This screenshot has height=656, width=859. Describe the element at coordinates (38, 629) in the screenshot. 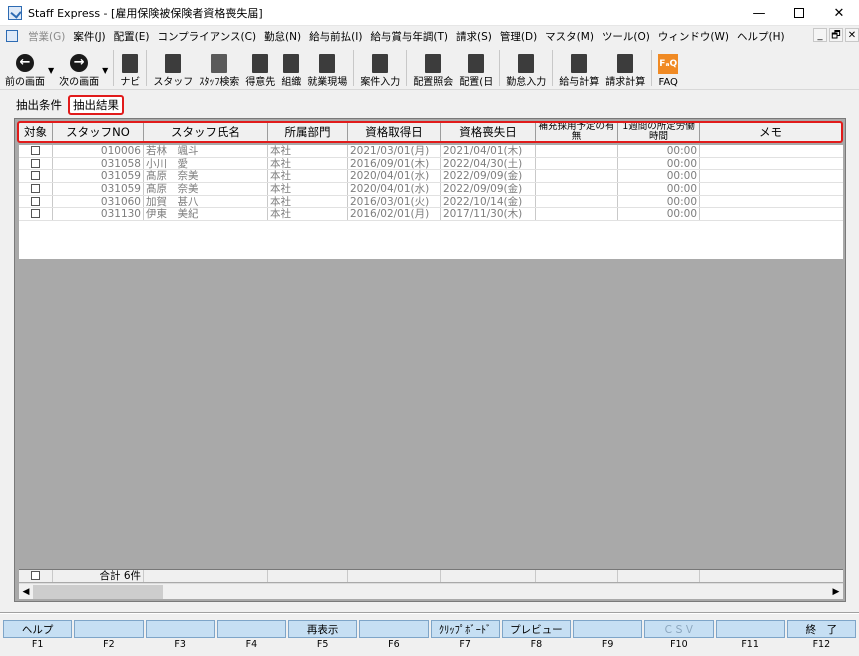

I see `f1-help-button: ヘルプ` at that location.